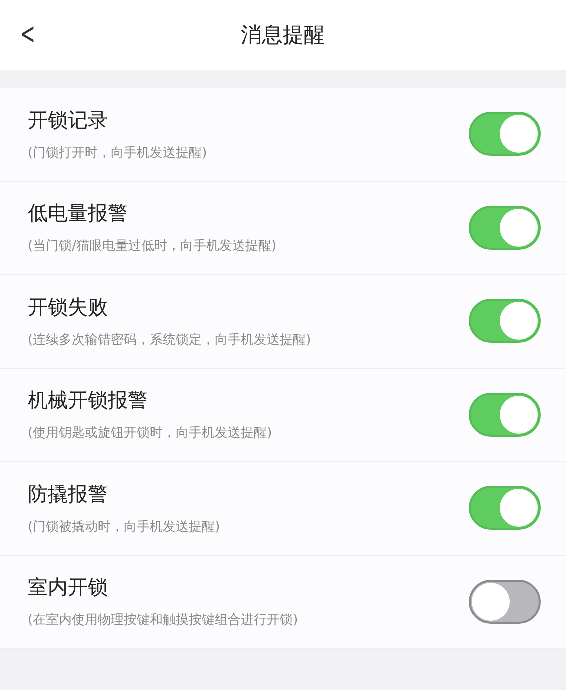 The height and width of the screenshot is (690, 566). What do you see at coordinates (78, 214) in the screenshot?
I see `setting-title: 低电量报警` at bounding box center [78, 214].